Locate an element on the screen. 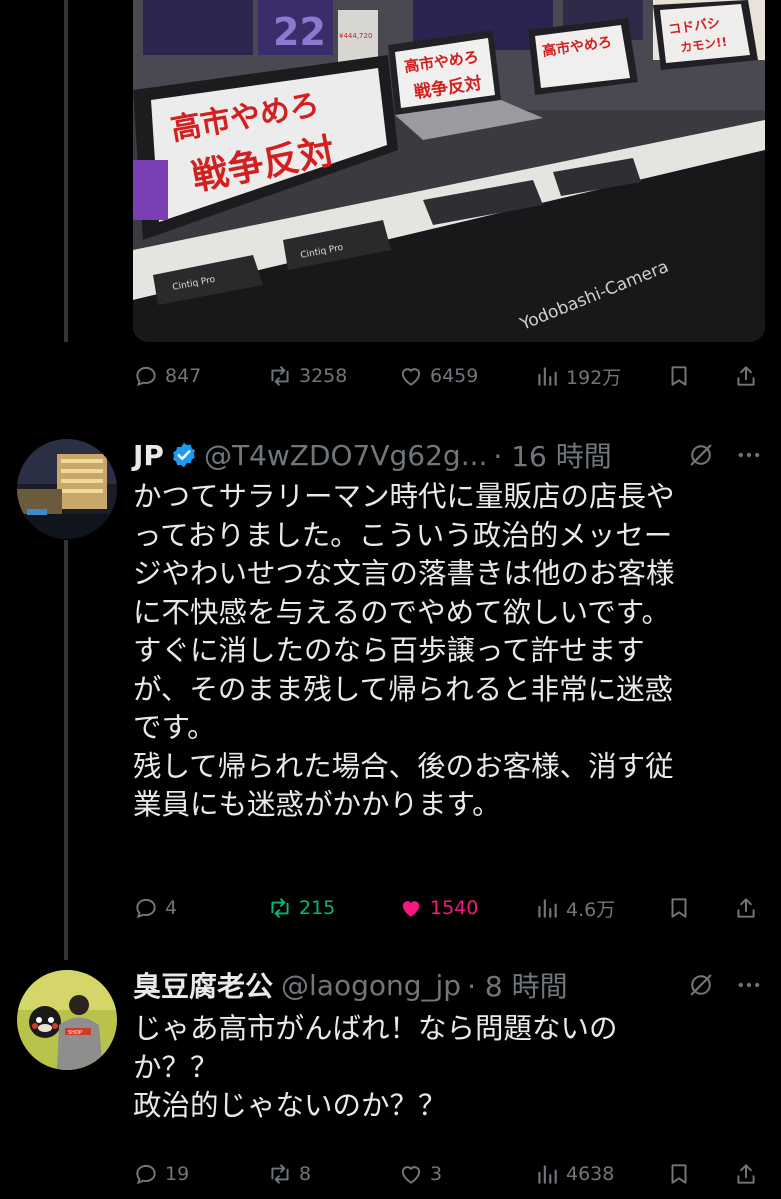 This screenshot has height=1199, width=781. post3-header: 臭豆腐老公 @laogong_jp · 8 時間 is located at coordinates (448, 985).